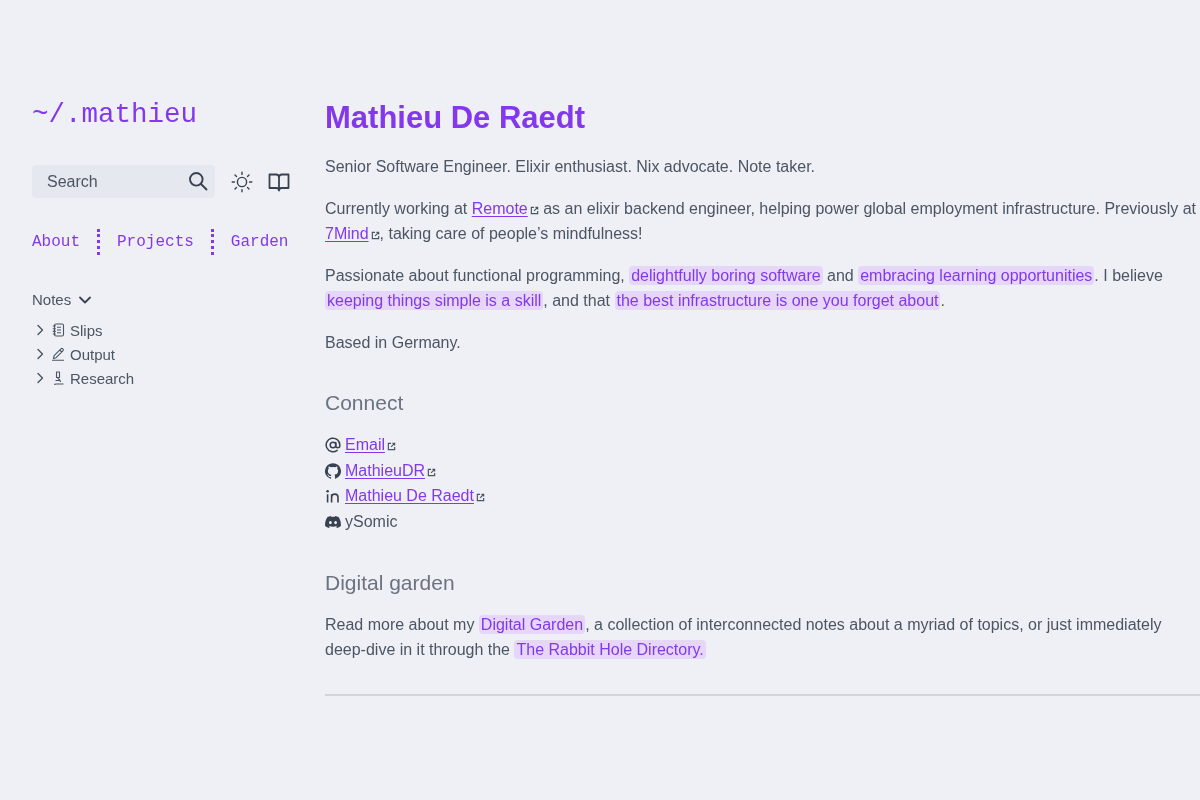 The image size is (1200, 800). Describe the element at coordinates (744, 288) in the screenshot. I see `paragraph: Passionate about functional programming, delightfully boring software and embracing learning opportunities. I believe keeping things simple is a skill, and that the best infrastructure is one you forget about.` at that location.